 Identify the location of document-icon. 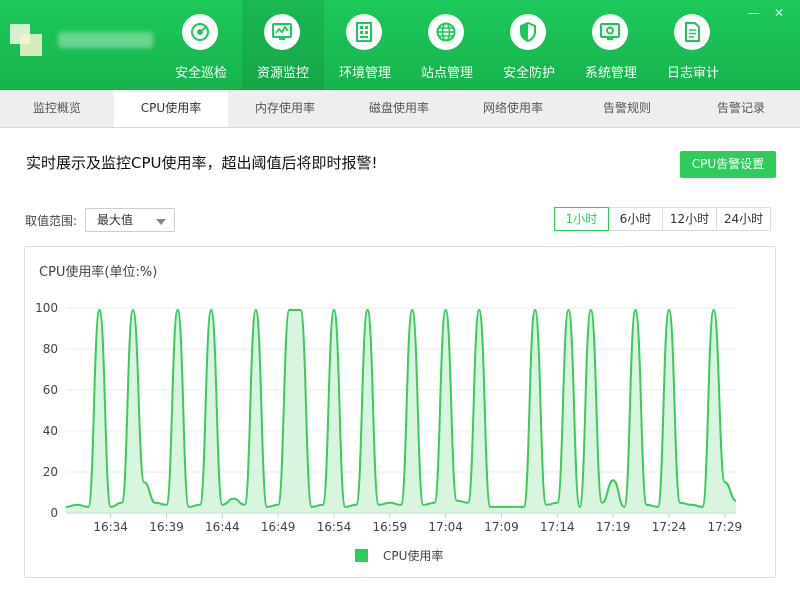
(692, 32).